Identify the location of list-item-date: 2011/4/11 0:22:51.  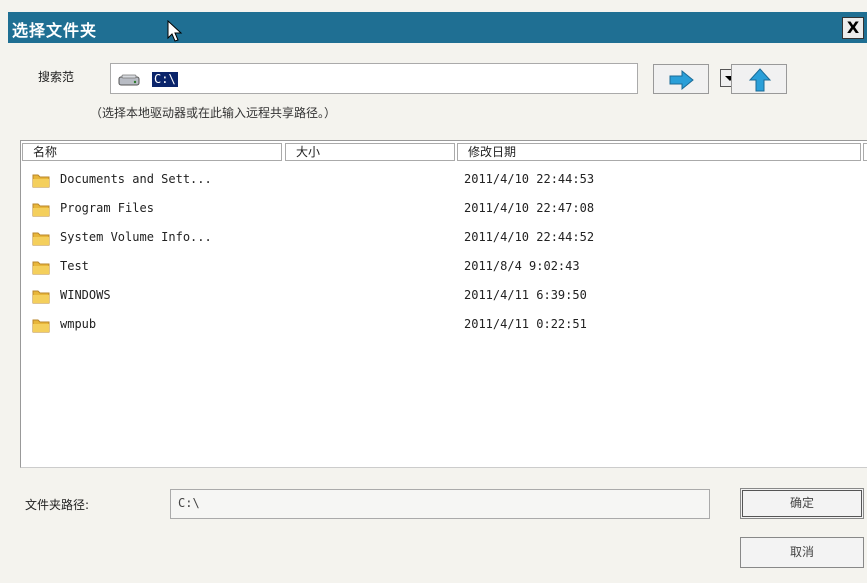
(525, 324).